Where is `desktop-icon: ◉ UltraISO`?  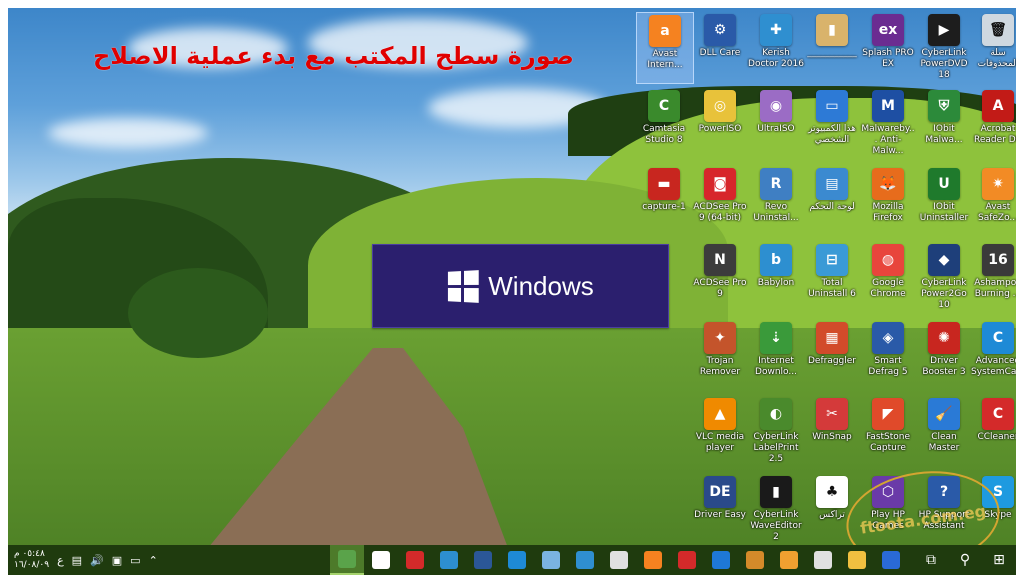 desktop-icon: ◉ UltraISO is located at coordinates (776, 123).